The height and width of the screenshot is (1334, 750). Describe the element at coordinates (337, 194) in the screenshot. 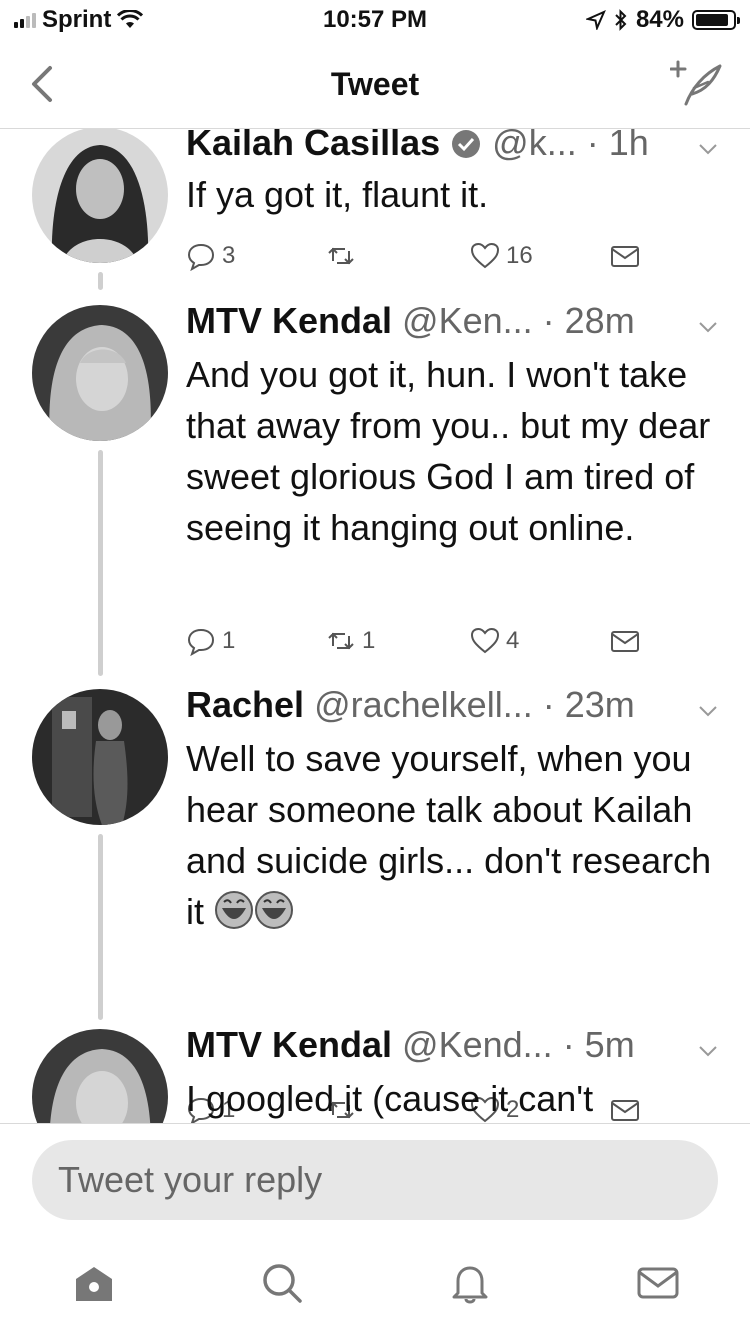

I see `tweet-text: If ya got it, flaunt it.` at that location.